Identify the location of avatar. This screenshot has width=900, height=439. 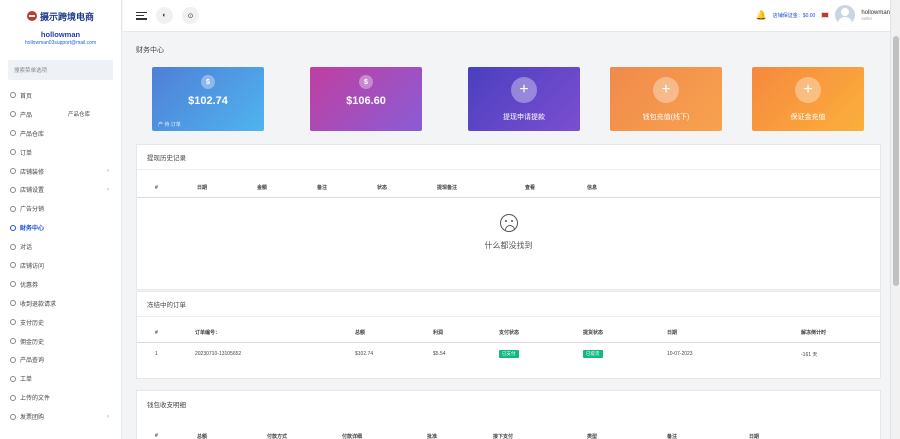
(845, 15).